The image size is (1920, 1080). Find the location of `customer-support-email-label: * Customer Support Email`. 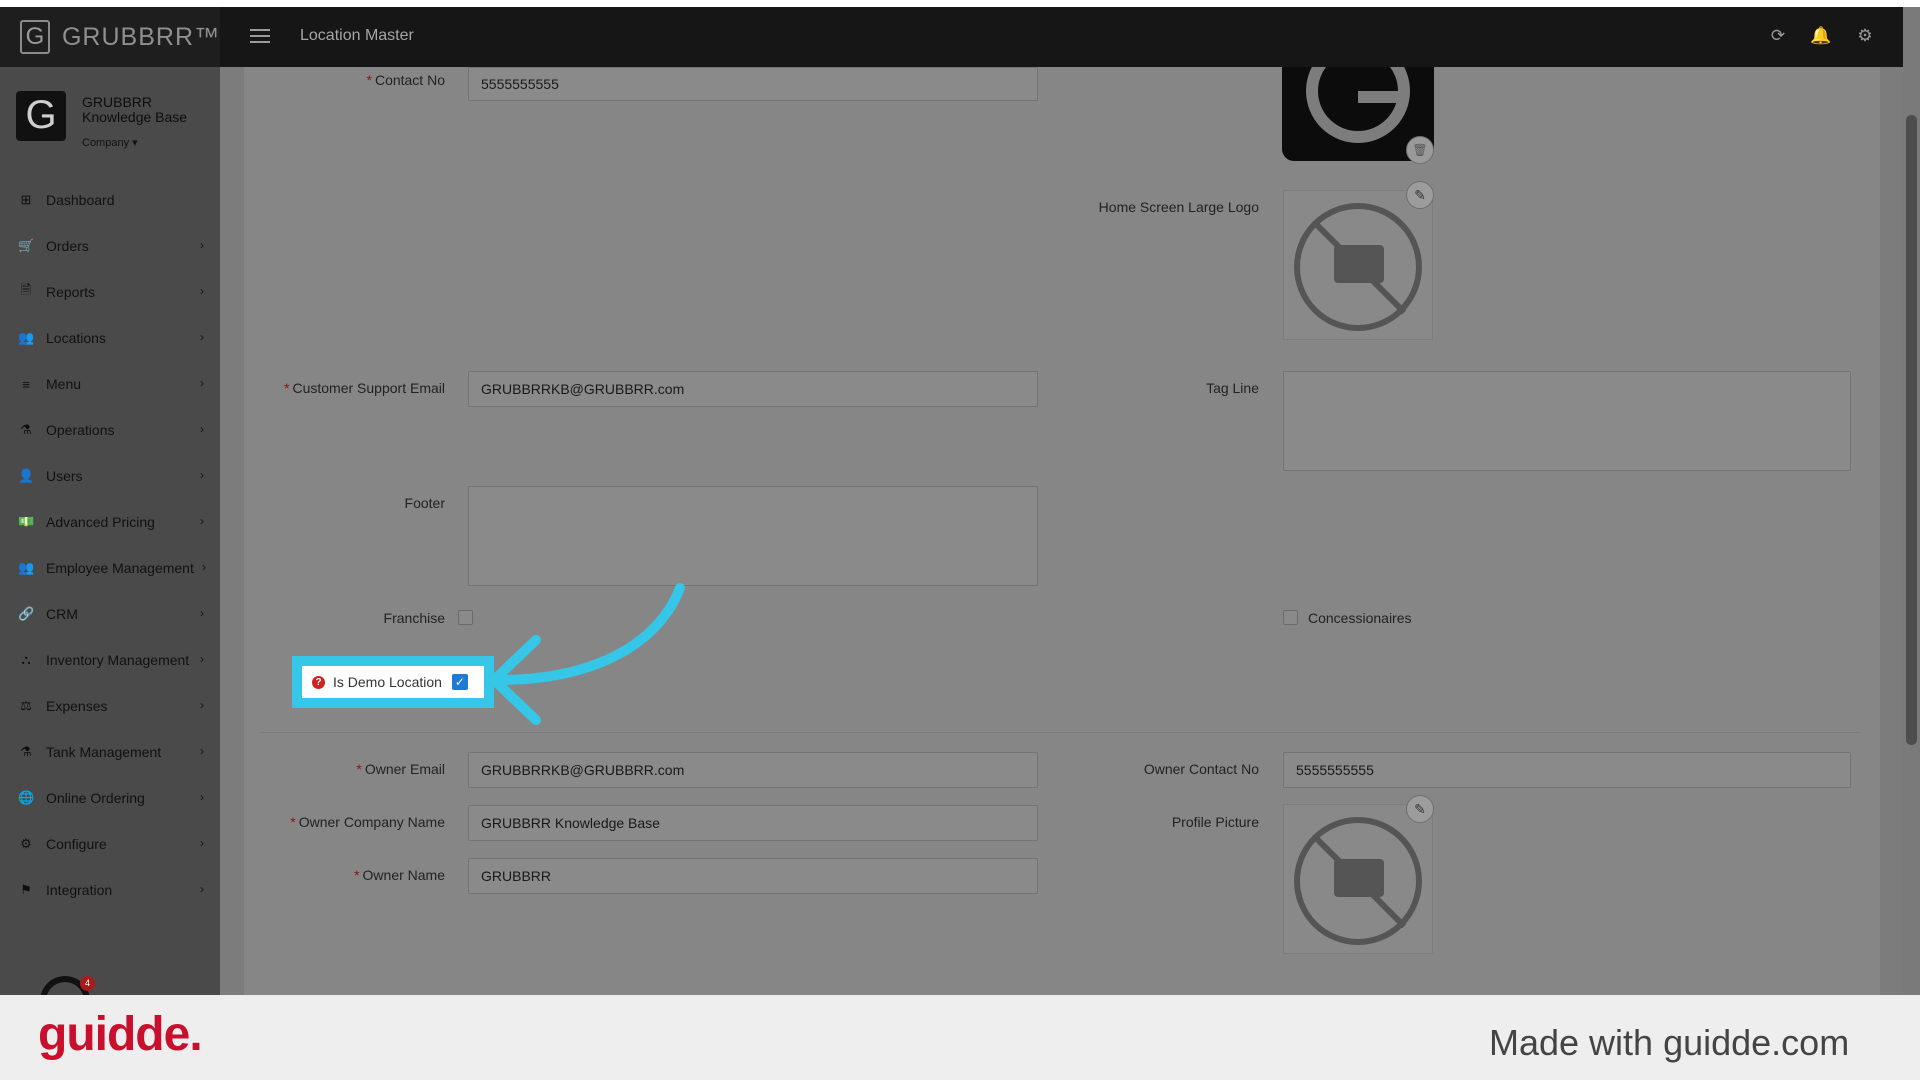

customer-support-email-label: * Customer Support Email is located at coordinates (364, 388).